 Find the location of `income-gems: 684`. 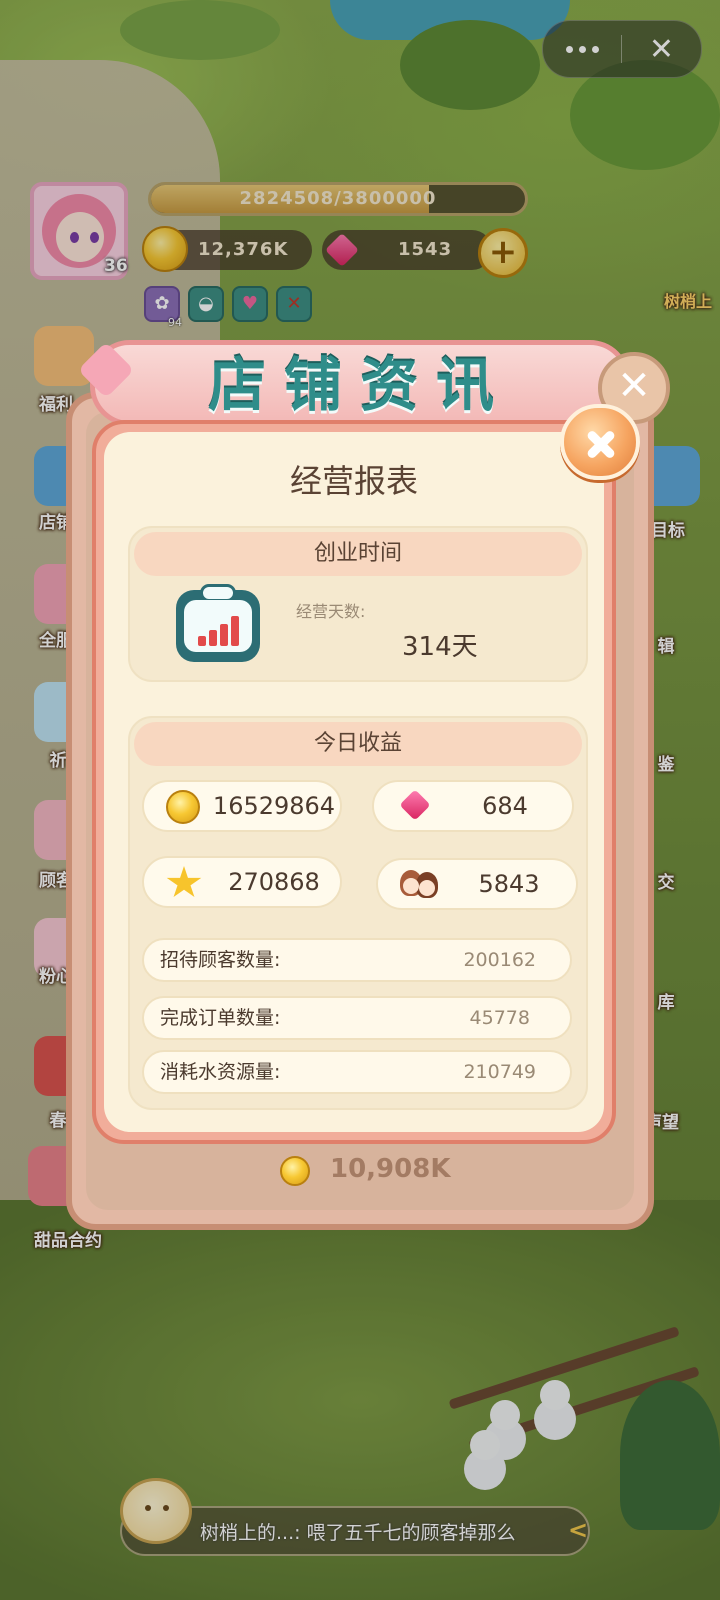

income-gems: 684 is located at coordinates (473, 806).